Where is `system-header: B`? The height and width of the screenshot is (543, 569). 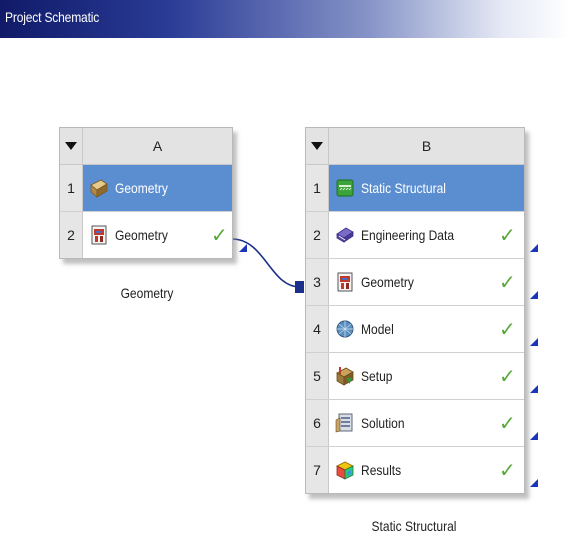
system-header: B is located at coordinates (415, 146).